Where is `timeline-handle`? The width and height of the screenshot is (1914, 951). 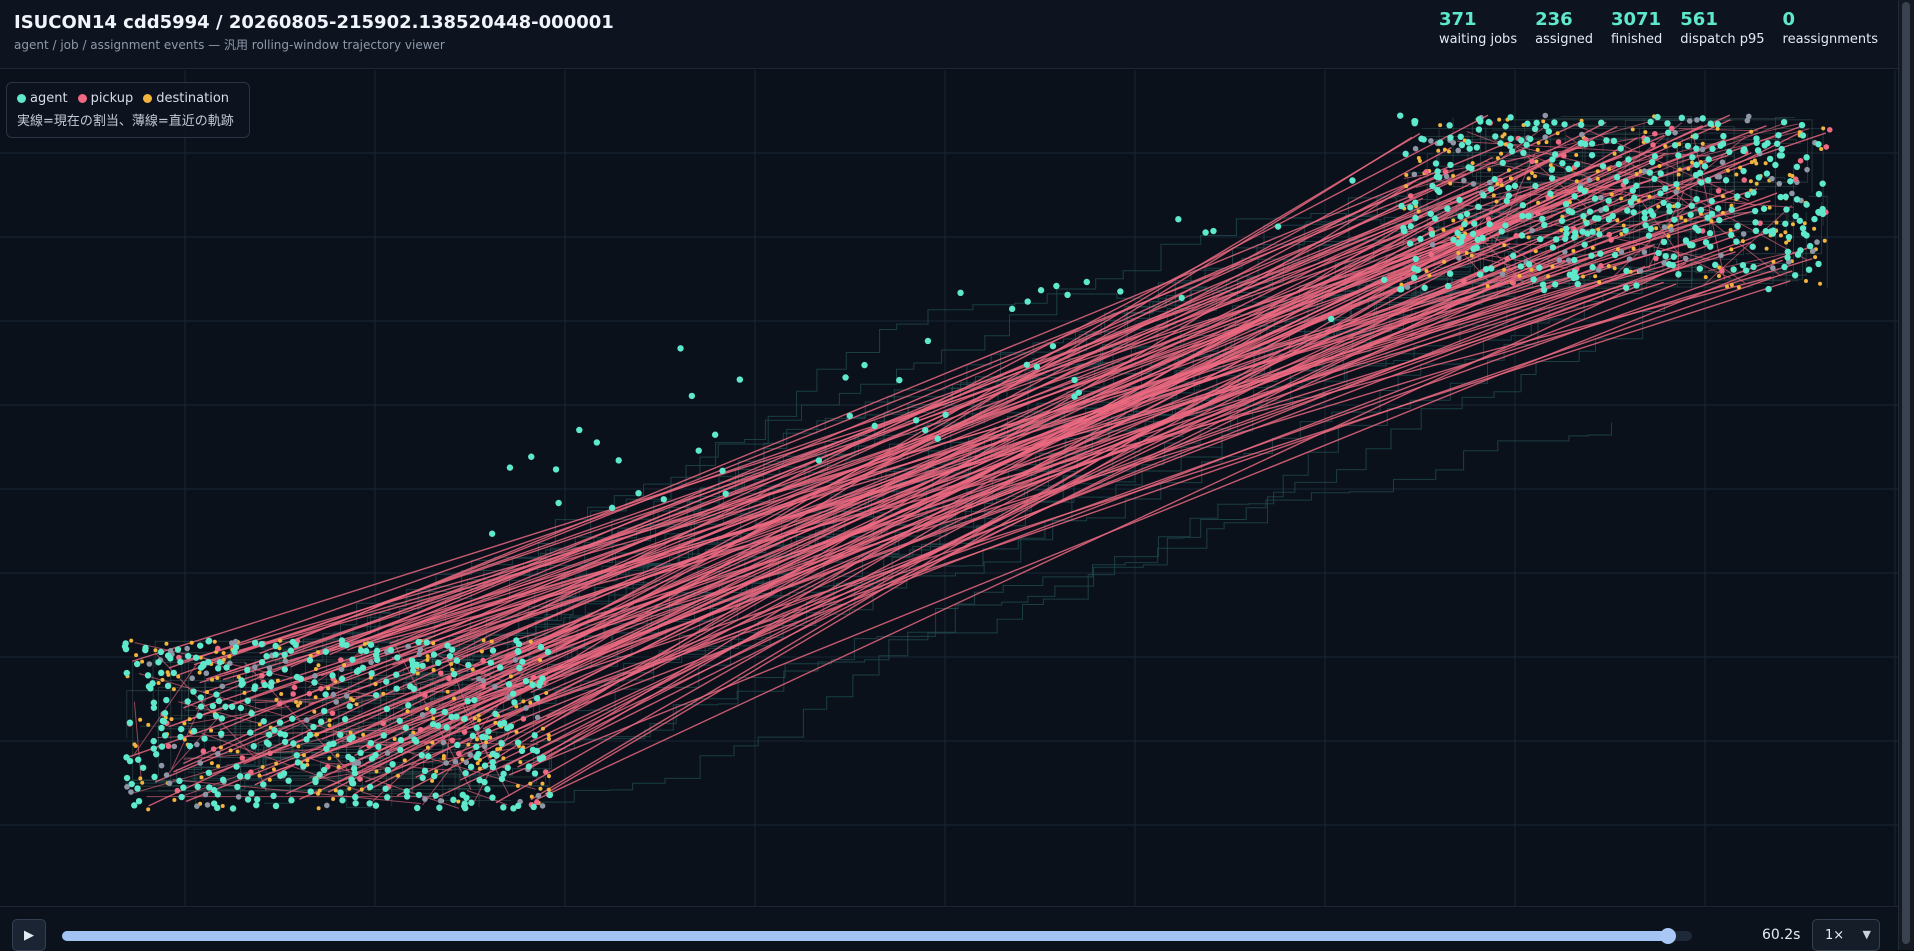 timeline-handle is located at coordinates (1668, 936).